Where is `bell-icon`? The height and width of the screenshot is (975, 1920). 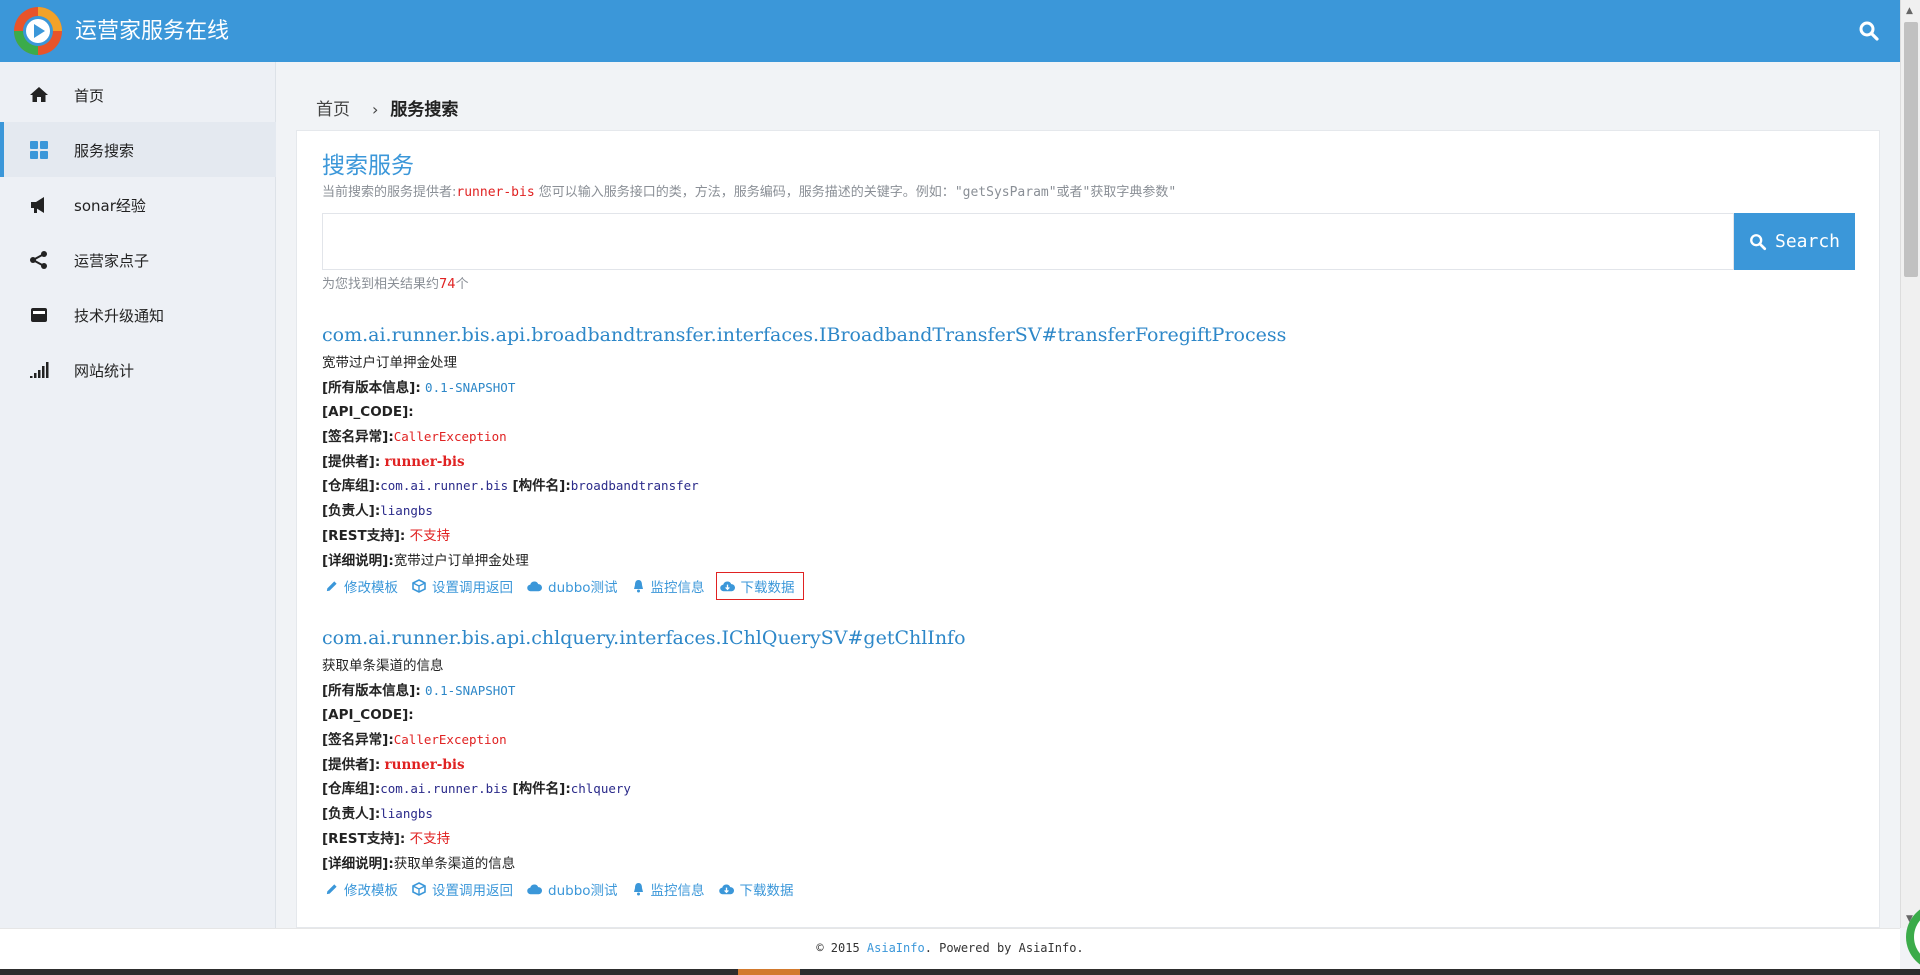
bell-icon is located at coordinates (638, 889).